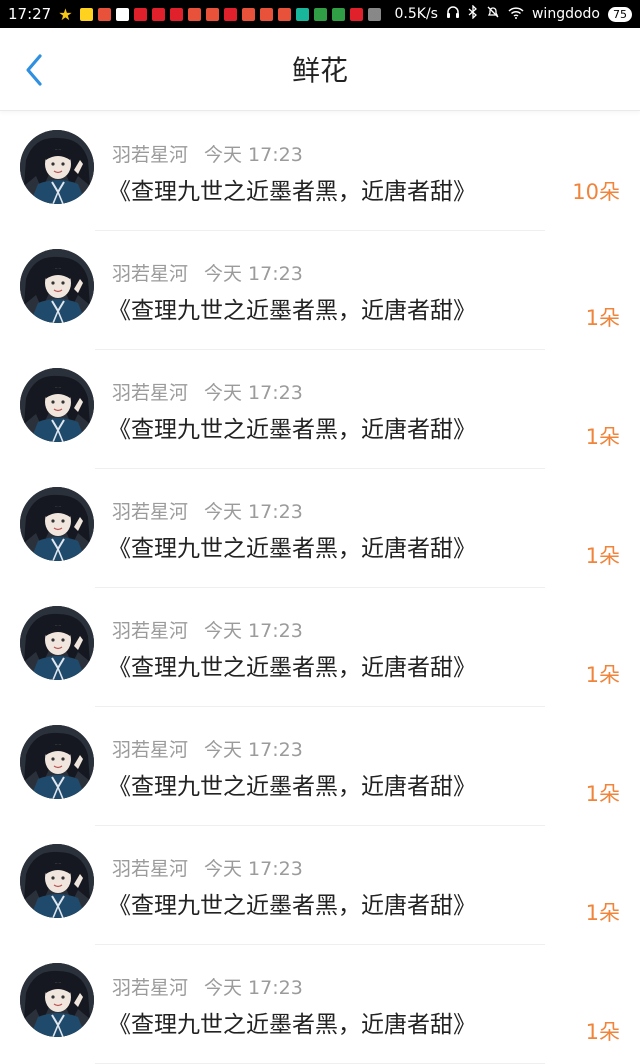 The width and height of the screenshot is (640, 1064). Describe the element at coordinates (516, 14) in the screenshot. I see `wifi-icon` at that location.